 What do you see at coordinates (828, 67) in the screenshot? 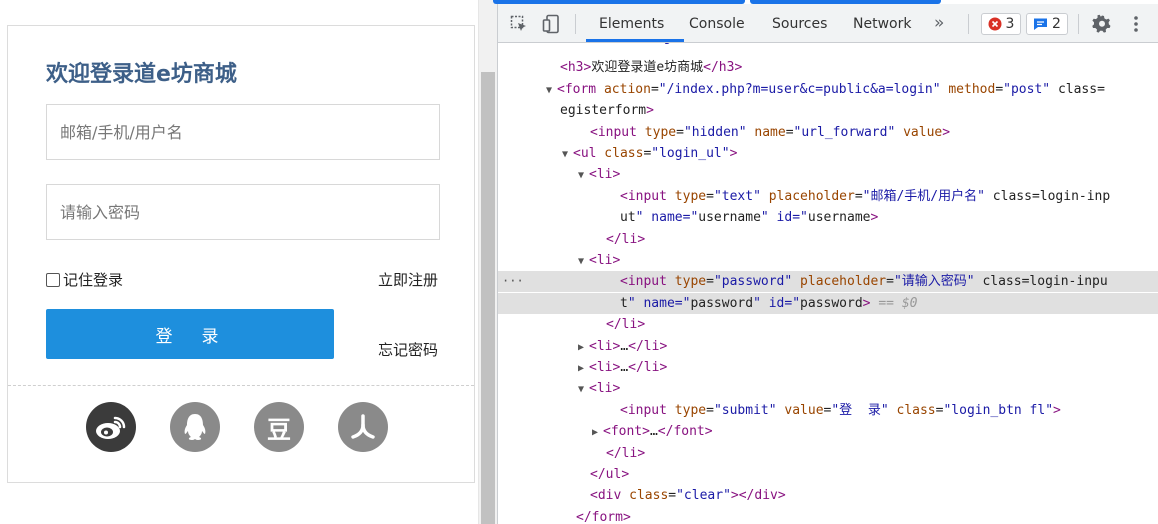
I see `dom-node-line: <h3>欢迎登录道e坊商城</h3>` at bounding box center [828, 67].